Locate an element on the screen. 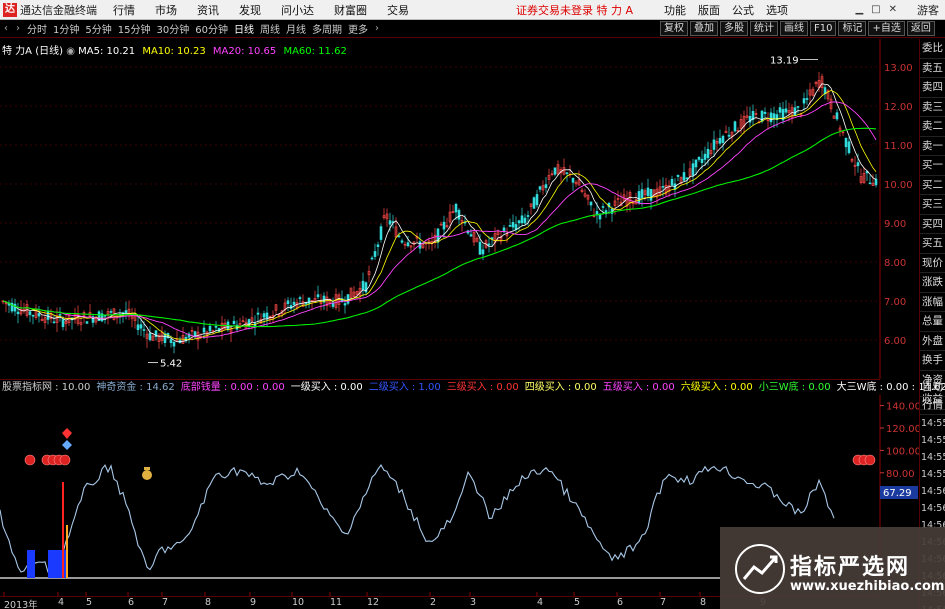  tab-daily: 日线 is located at coordinates (244, 28).